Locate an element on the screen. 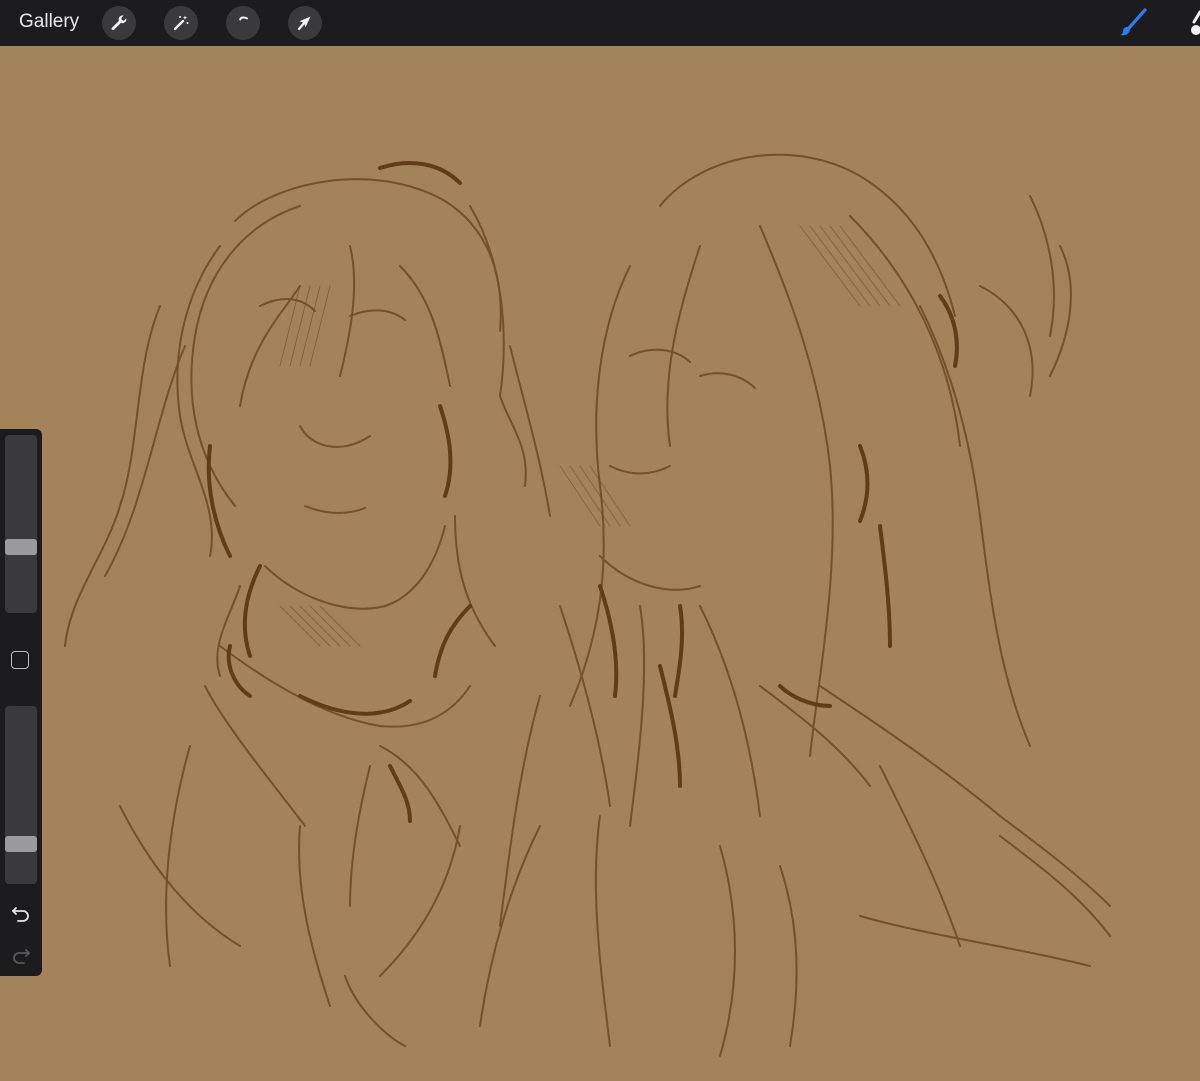 This screenshot has height=1081, width=1200. redo-icon is located at coordinates (21, 956).